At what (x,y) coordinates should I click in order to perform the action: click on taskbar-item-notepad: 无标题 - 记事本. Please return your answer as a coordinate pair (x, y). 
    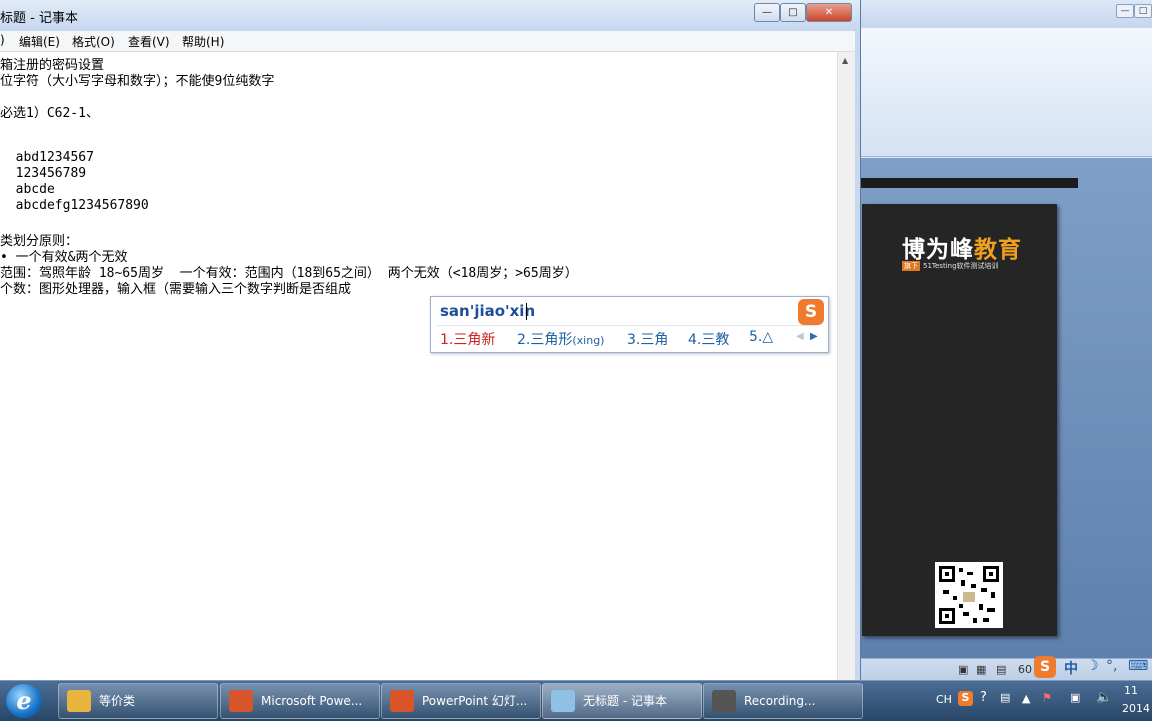
    Looking at the image, I should click on (622, 701).